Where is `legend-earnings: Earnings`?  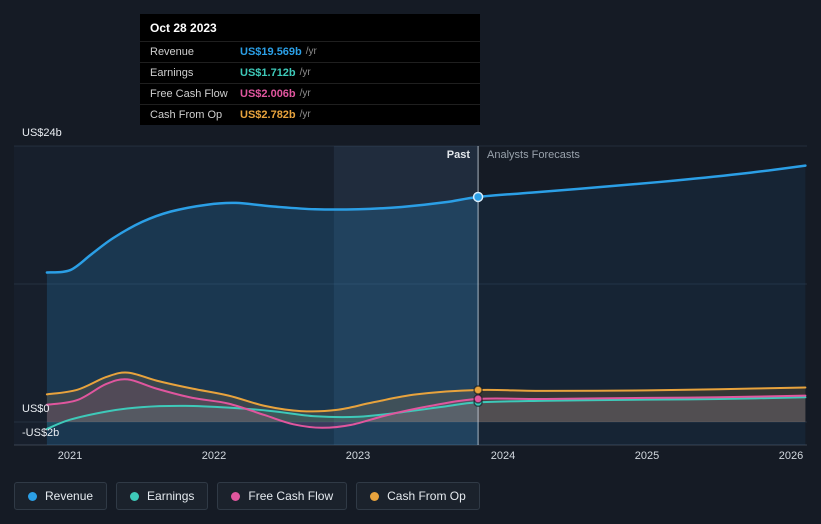
legend-earnings: Earnings is located at coordinates (162, 496).